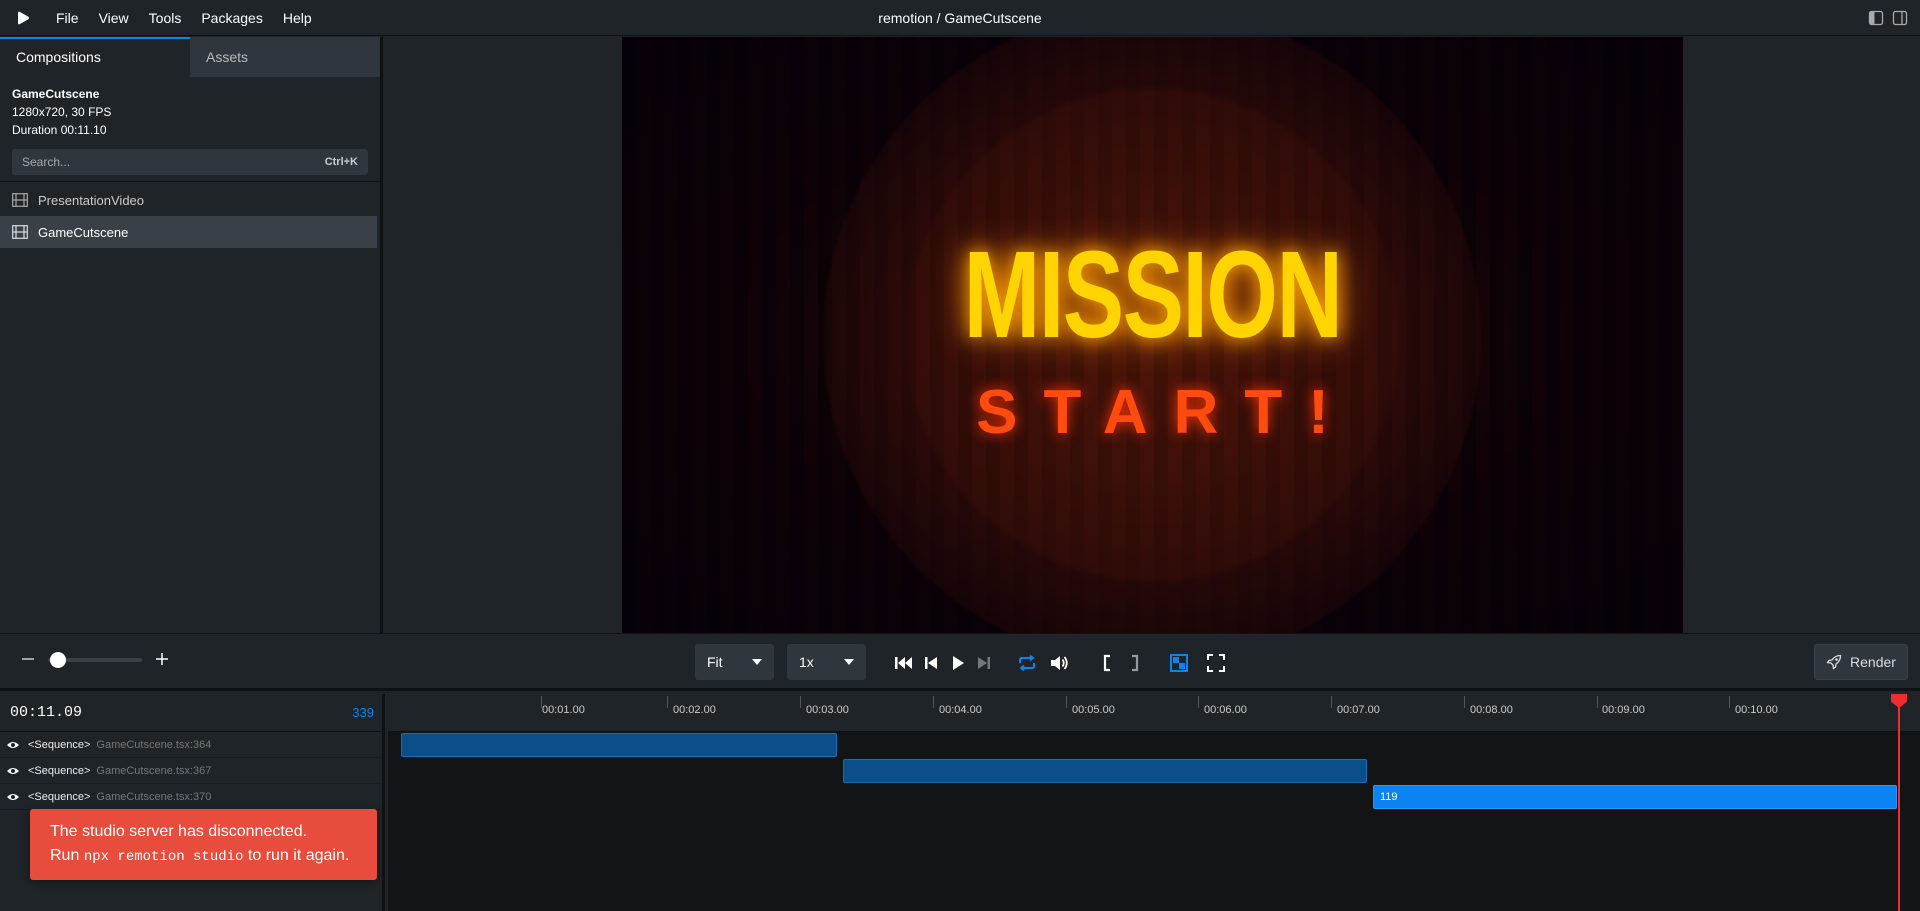 The image size is (1920, 911). What do you see at coordinates (114, 18) in the screenshot?
I see `menu-view: View` at bounding box center [114, 18].